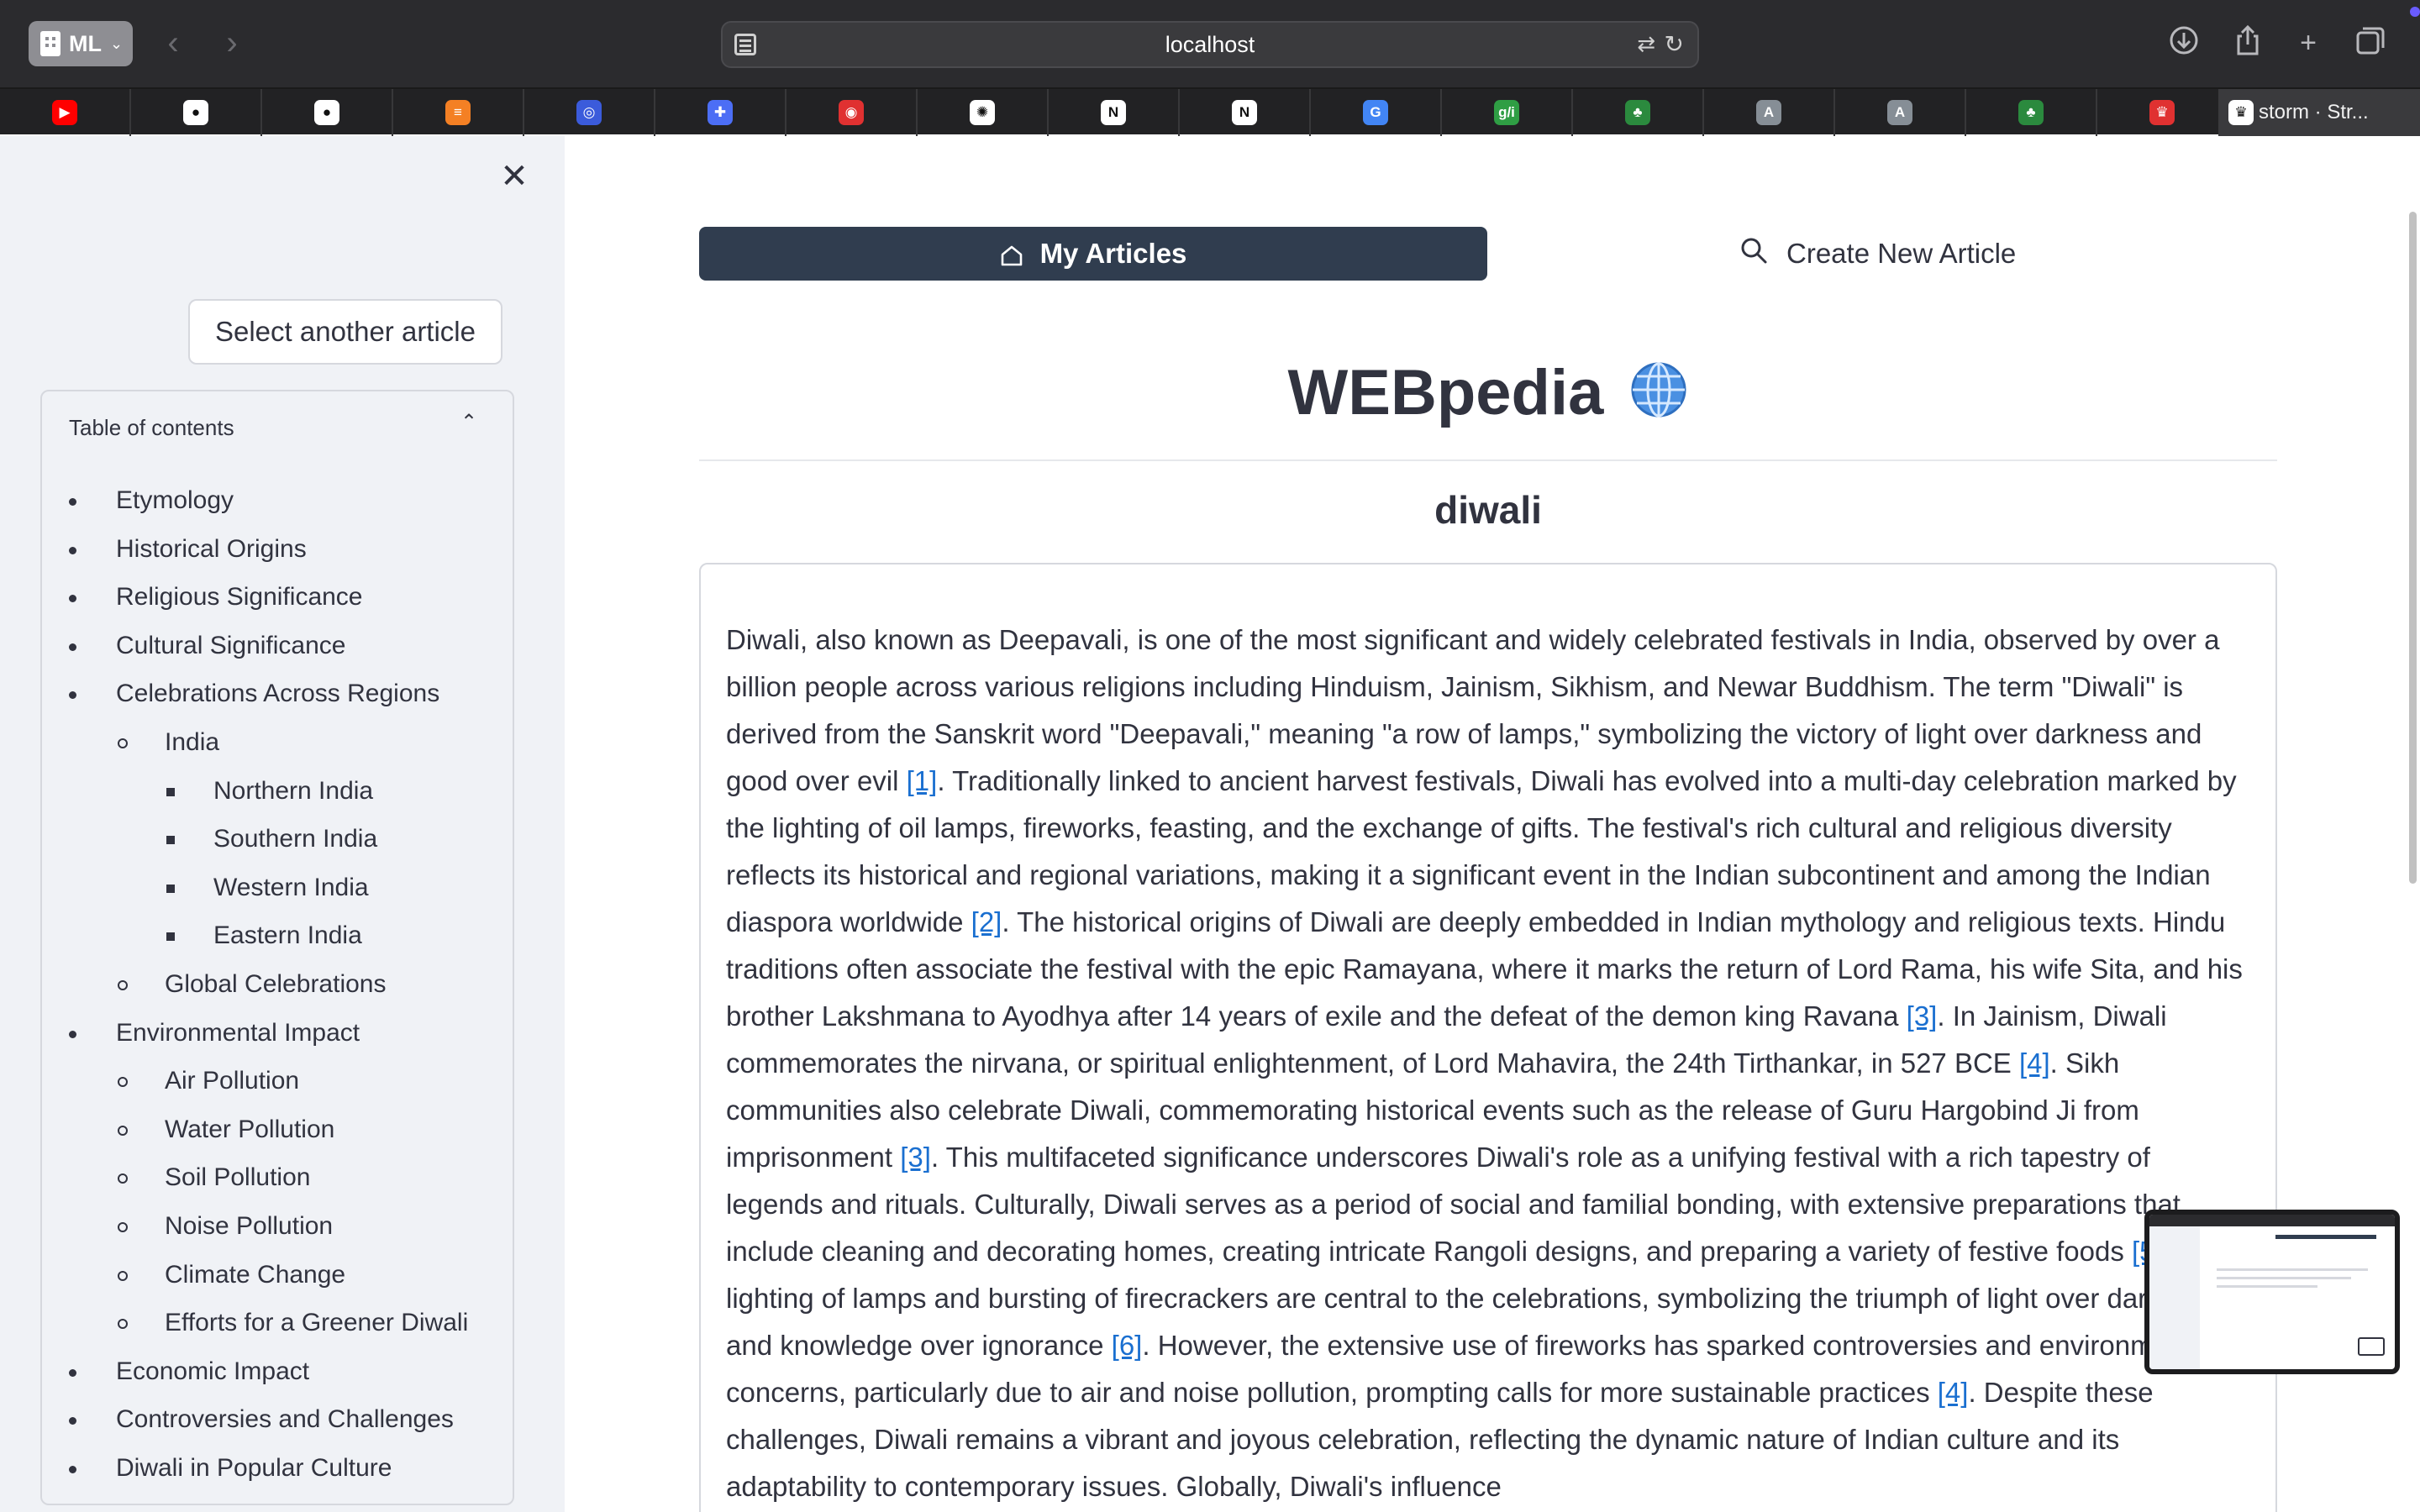 The height and width of the screenshot is (1512, 2420). Describe the element at coordinates (291, 887) in the screenshot. I see `toc-item-label: Western India` at that location.